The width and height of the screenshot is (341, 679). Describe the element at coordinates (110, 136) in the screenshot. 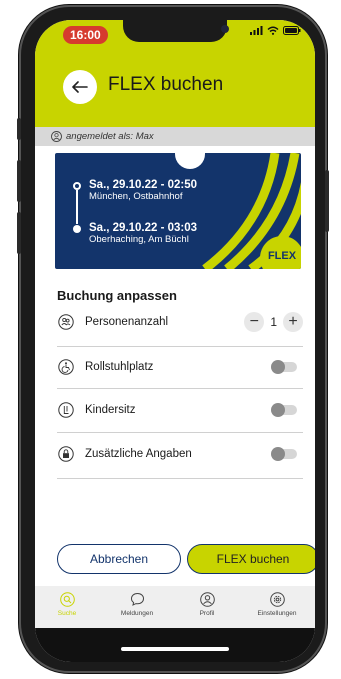

I see `logged-in-text: angemeldet als: Max` at that location.